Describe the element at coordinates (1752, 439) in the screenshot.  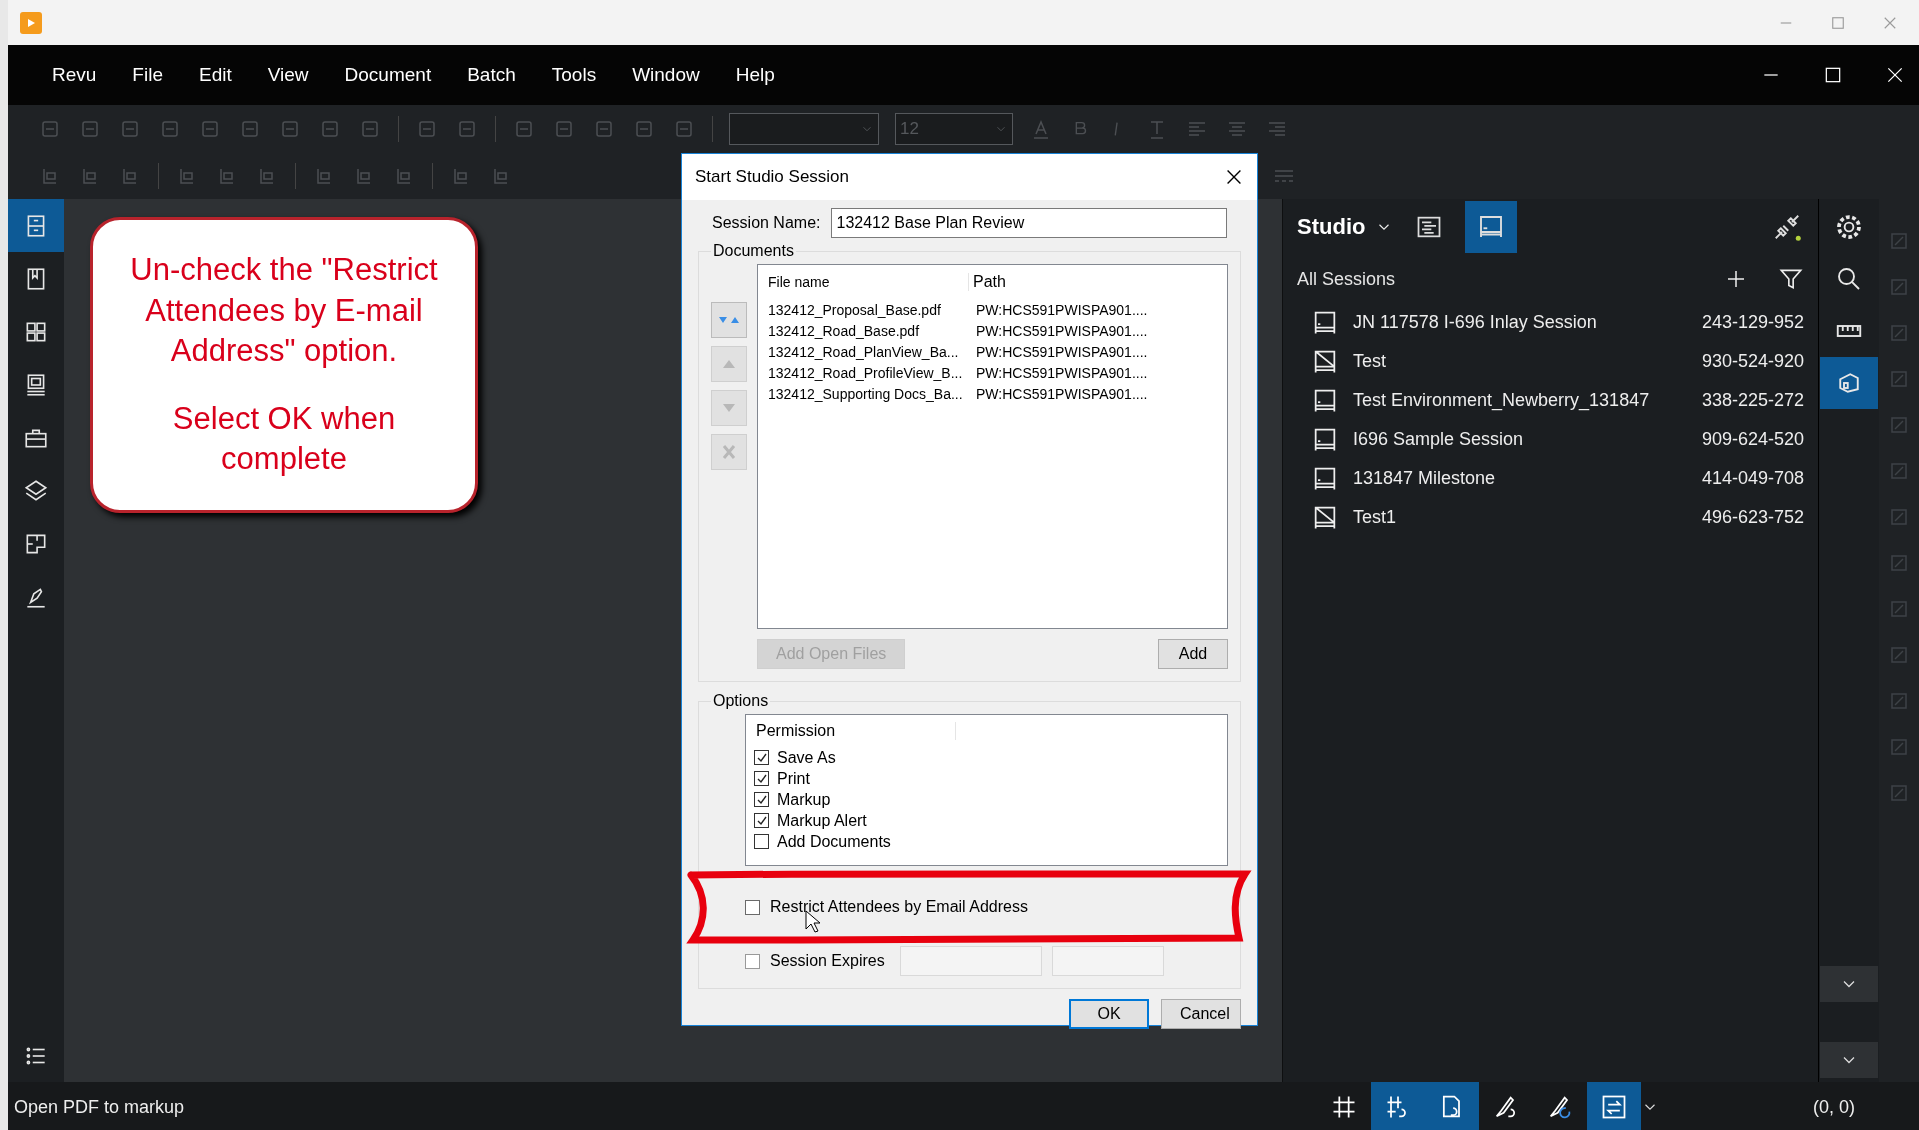
I see `session-id: 909-624-520` at that location.